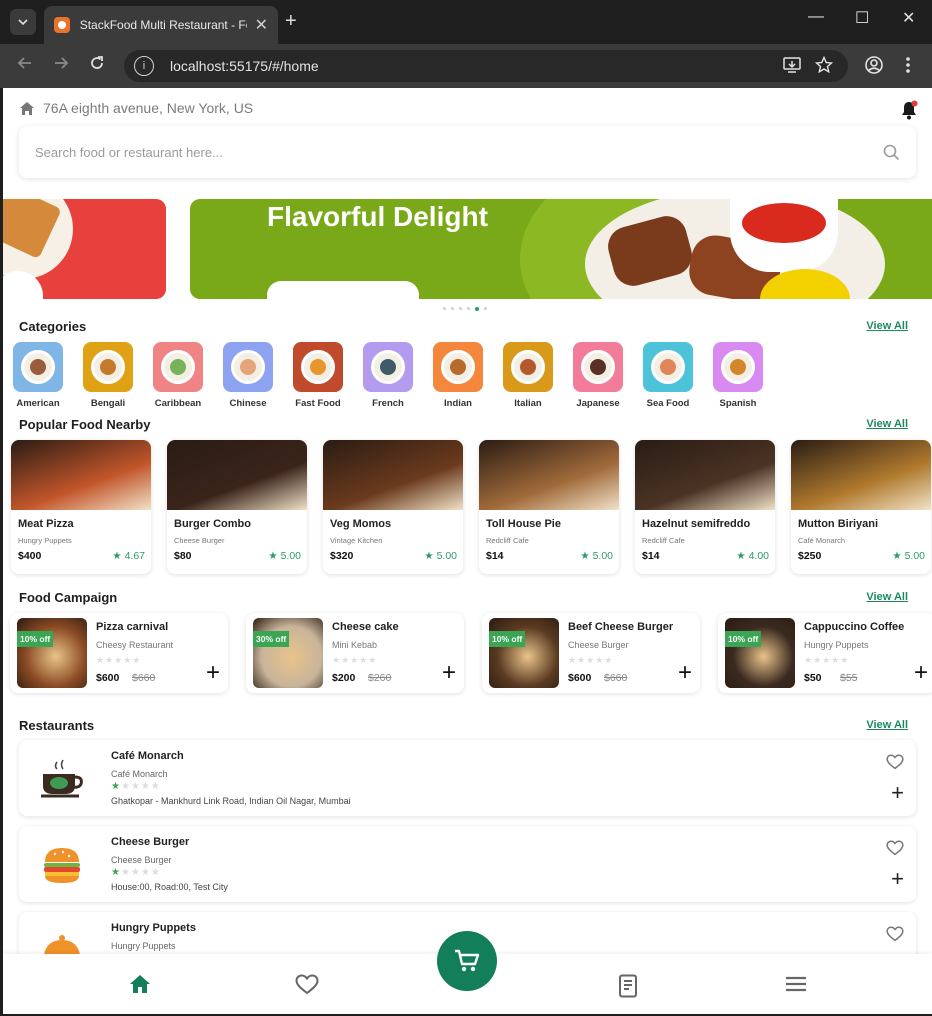  What do you see at coordinates (528, 375) in the screenshot?
I see `category-item: Italian` at bounding box center [528, 375].